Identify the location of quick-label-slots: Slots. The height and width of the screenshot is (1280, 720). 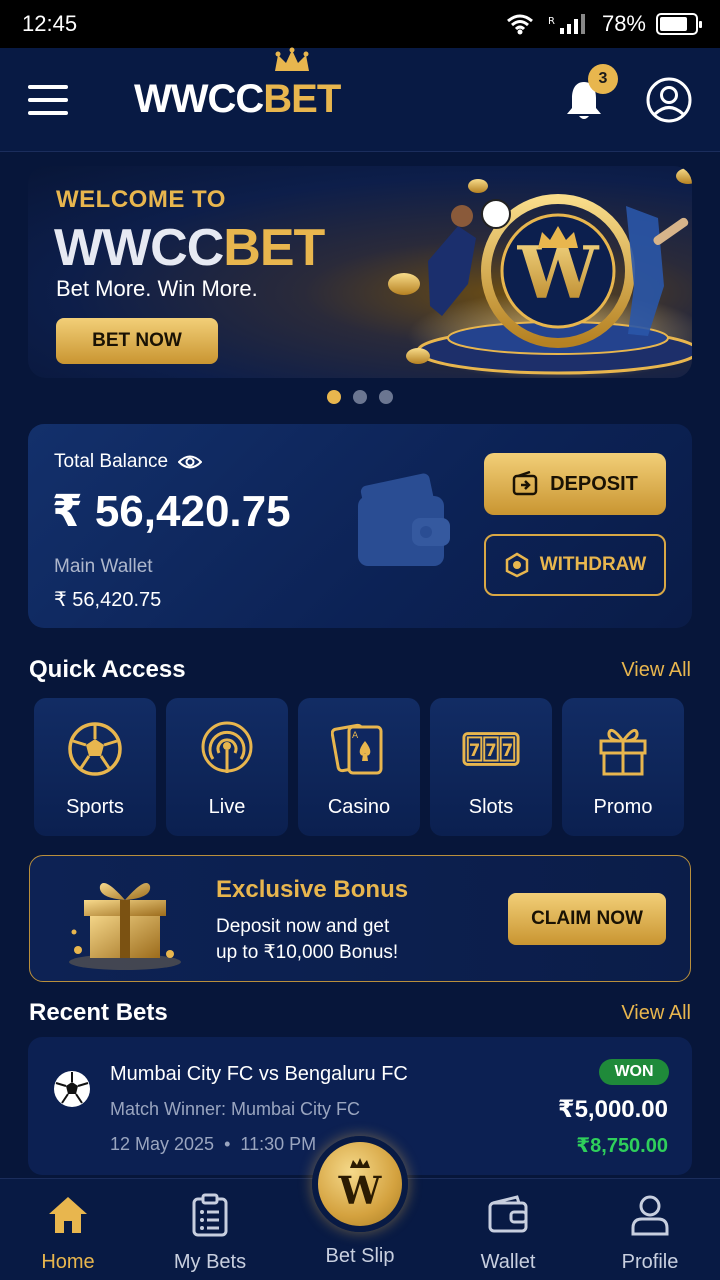
(491, 807).